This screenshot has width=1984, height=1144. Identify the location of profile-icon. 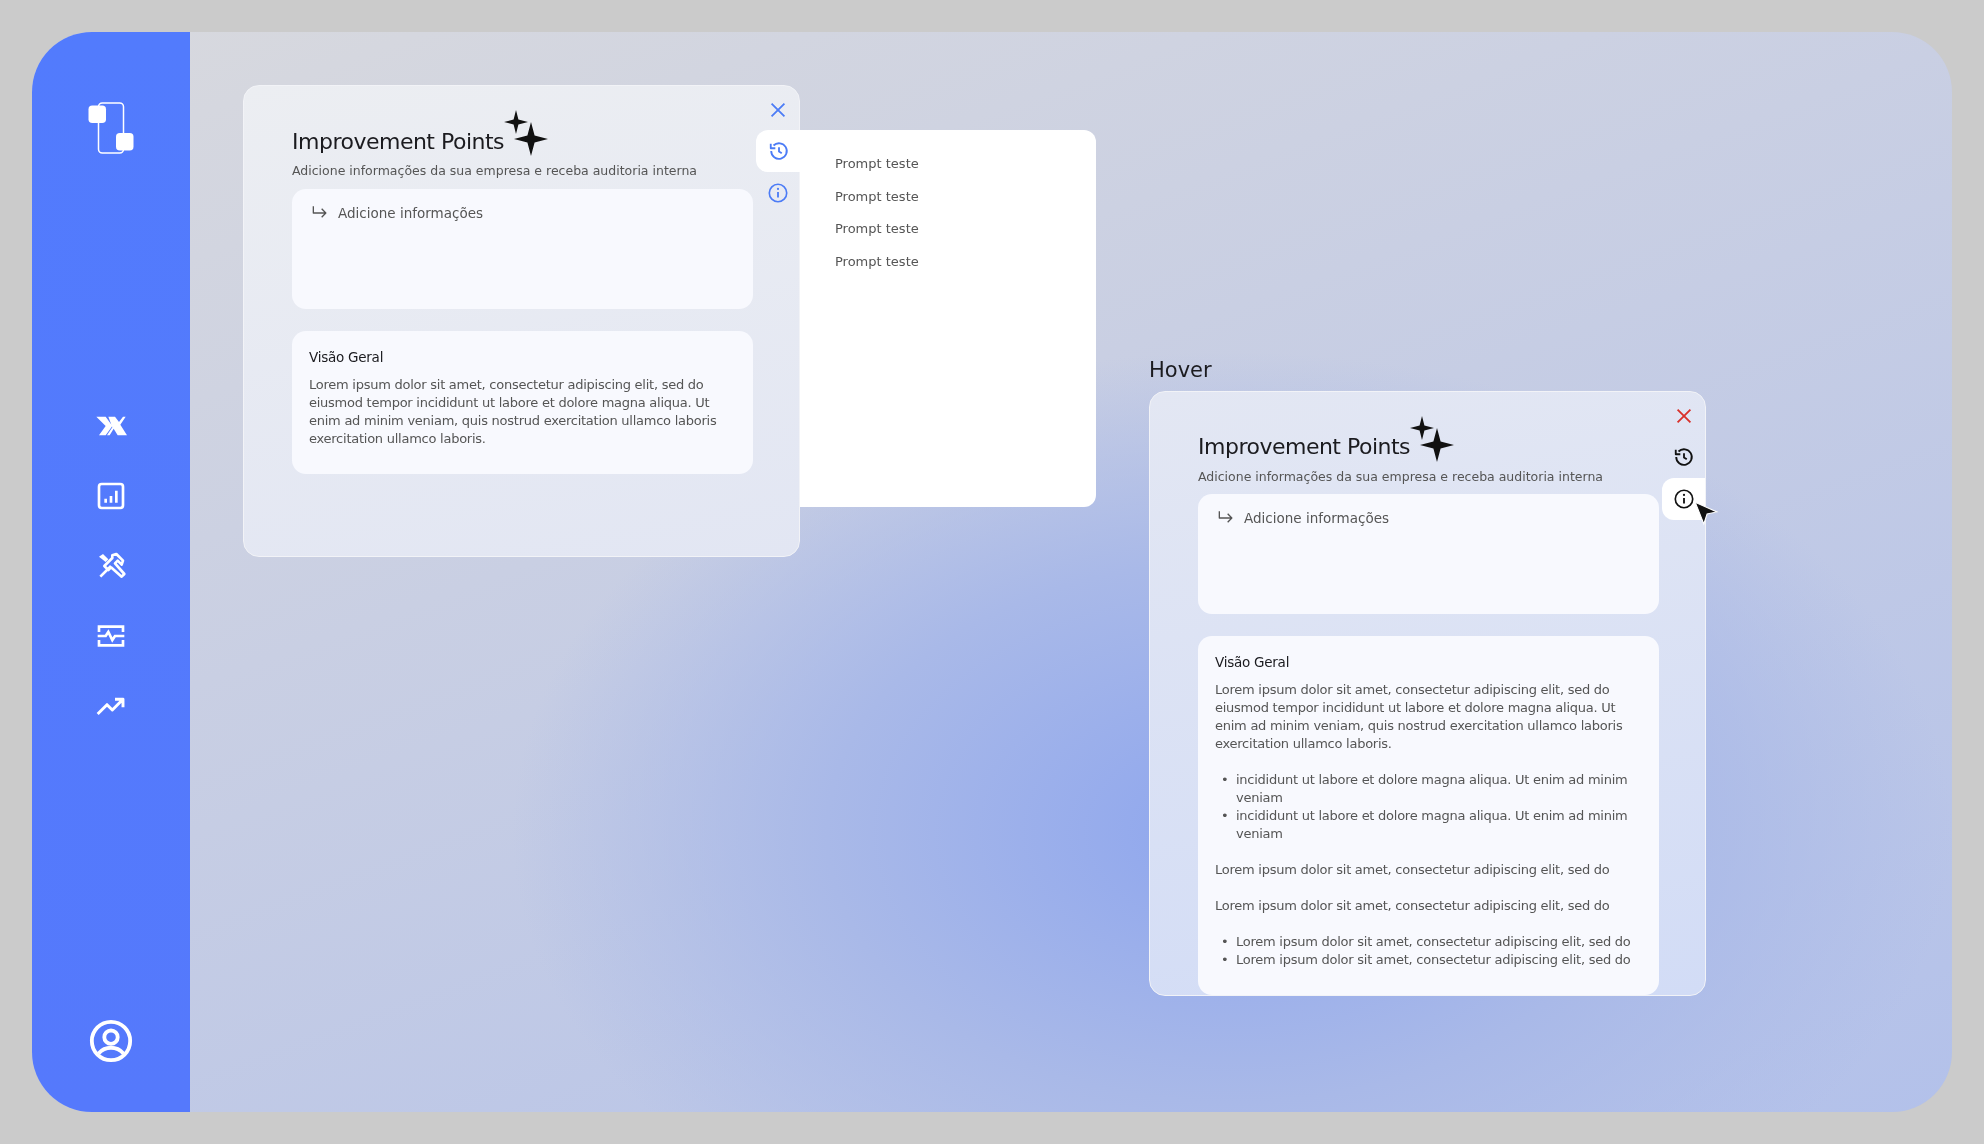
(111, 1041).